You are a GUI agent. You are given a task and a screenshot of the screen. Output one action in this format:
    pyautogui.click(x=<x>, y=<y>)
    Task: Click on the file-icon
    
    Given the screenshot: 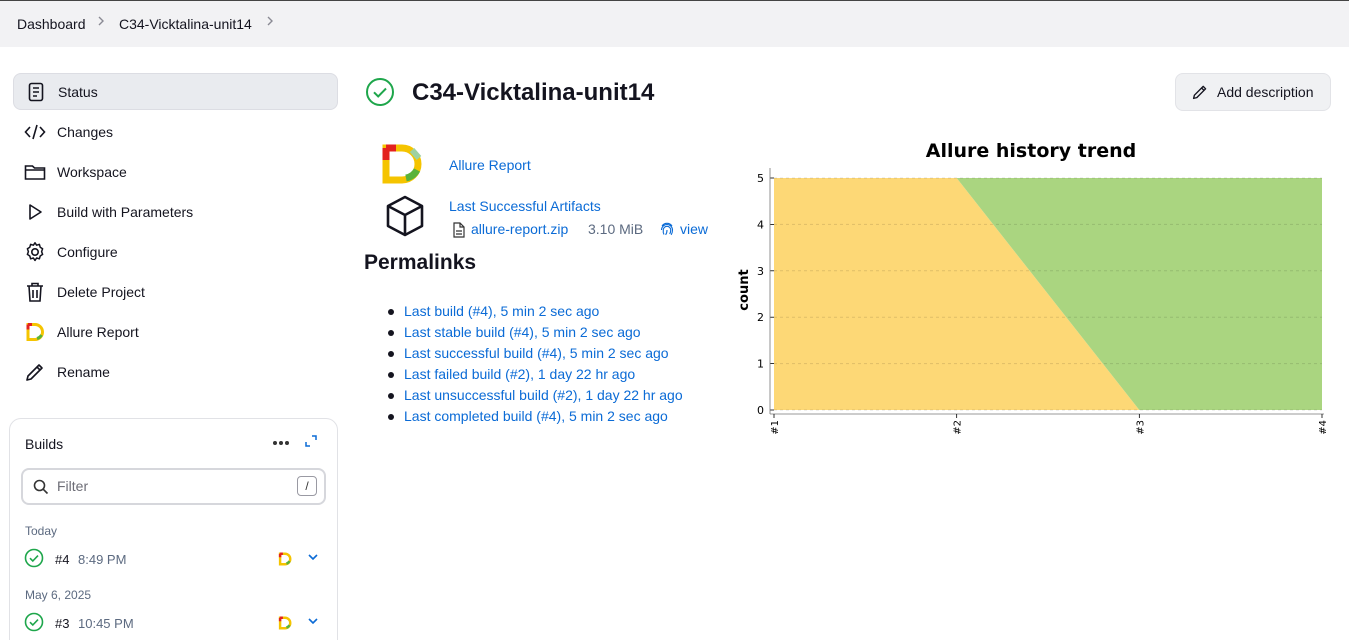 What is the action you would take?
    pyautogui.click(x=459, y=231)
    